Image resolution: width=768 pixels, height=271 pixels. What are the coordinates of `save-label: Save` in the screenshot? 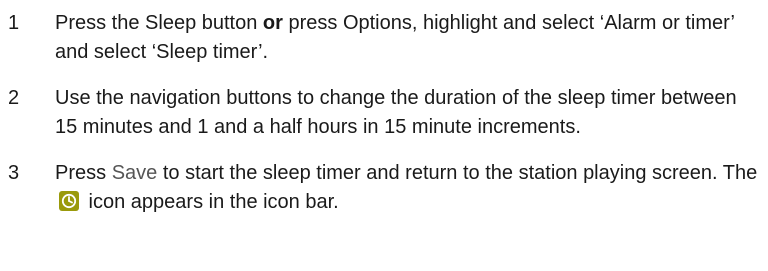 It's located at (134, 173).